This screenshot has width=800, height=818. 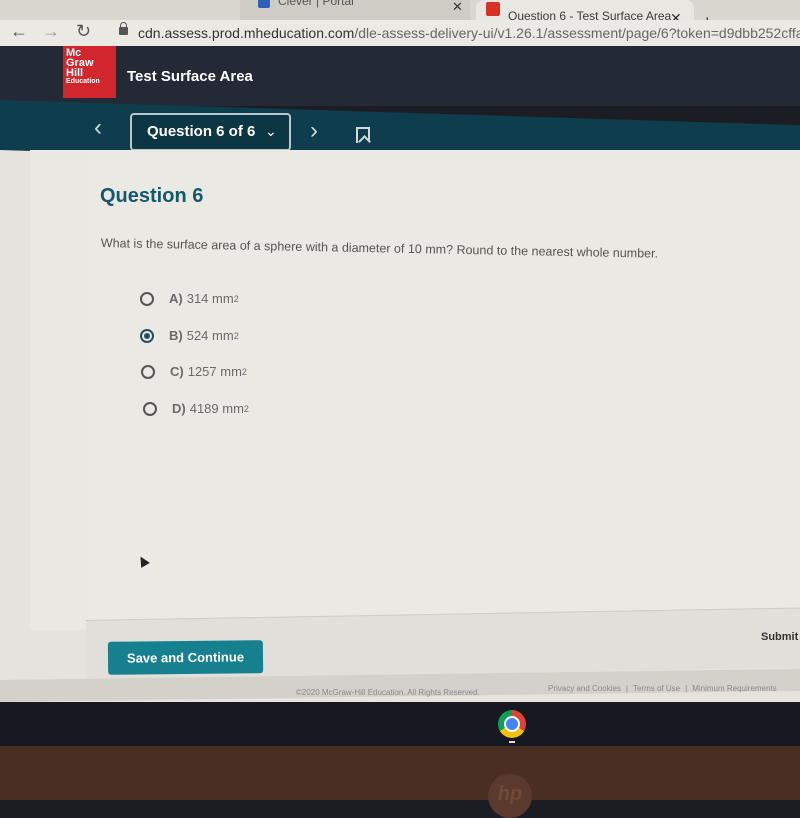 I want to click on submit-button: Submit, so click(x=779, y=637).